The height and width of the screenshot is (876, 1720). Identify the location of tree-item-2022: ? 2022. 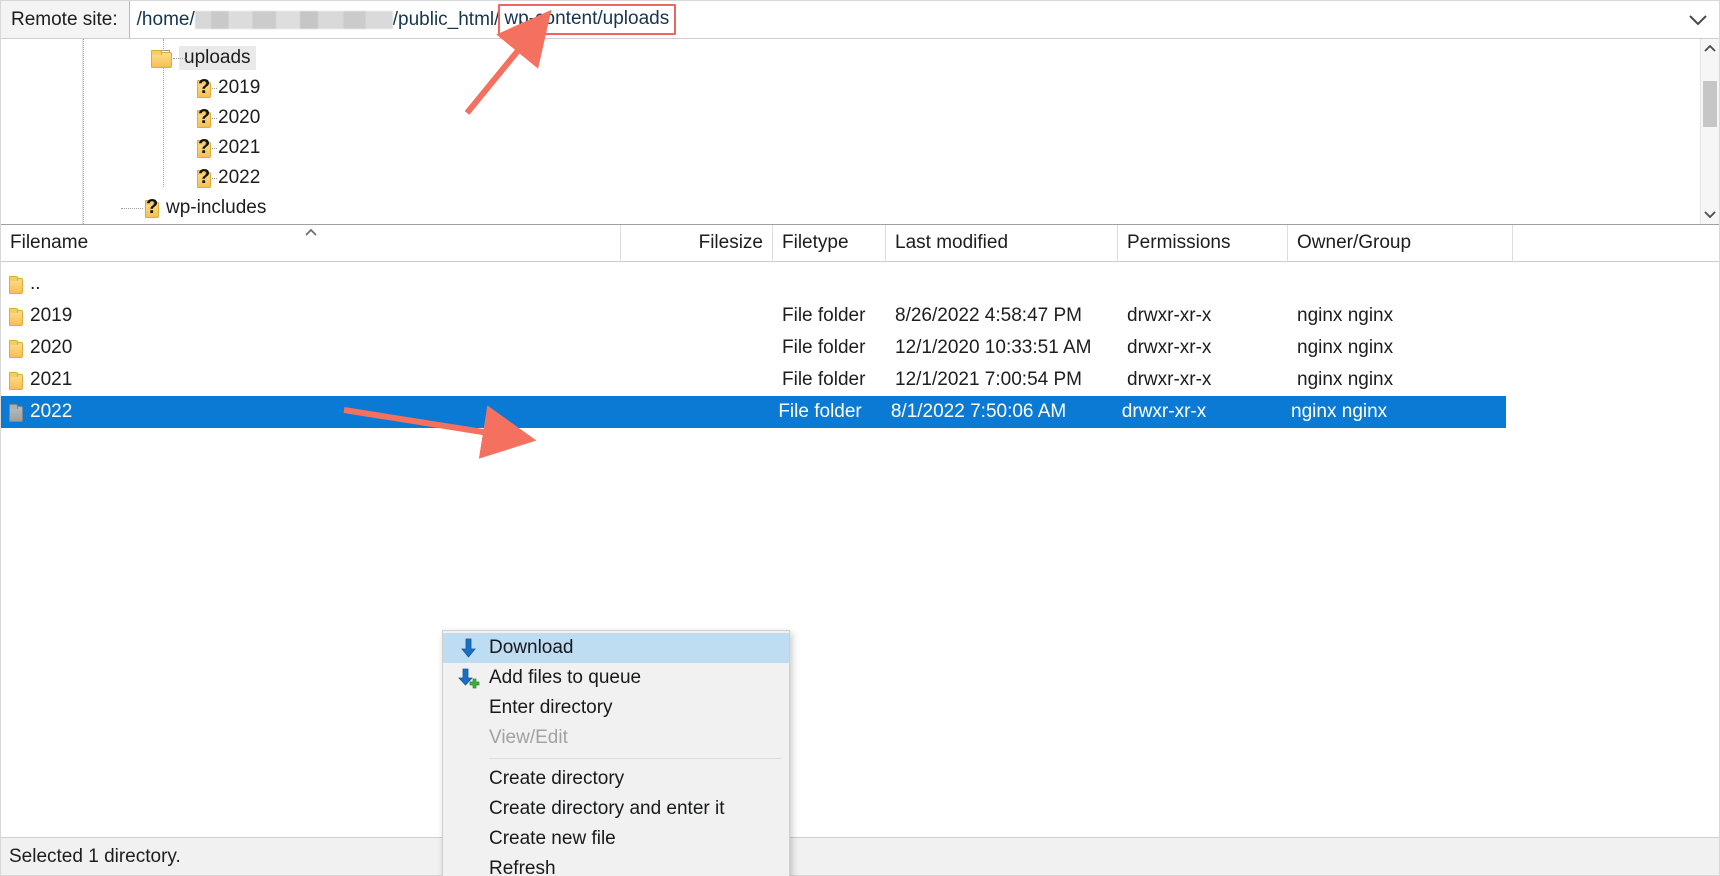
(850, 178).